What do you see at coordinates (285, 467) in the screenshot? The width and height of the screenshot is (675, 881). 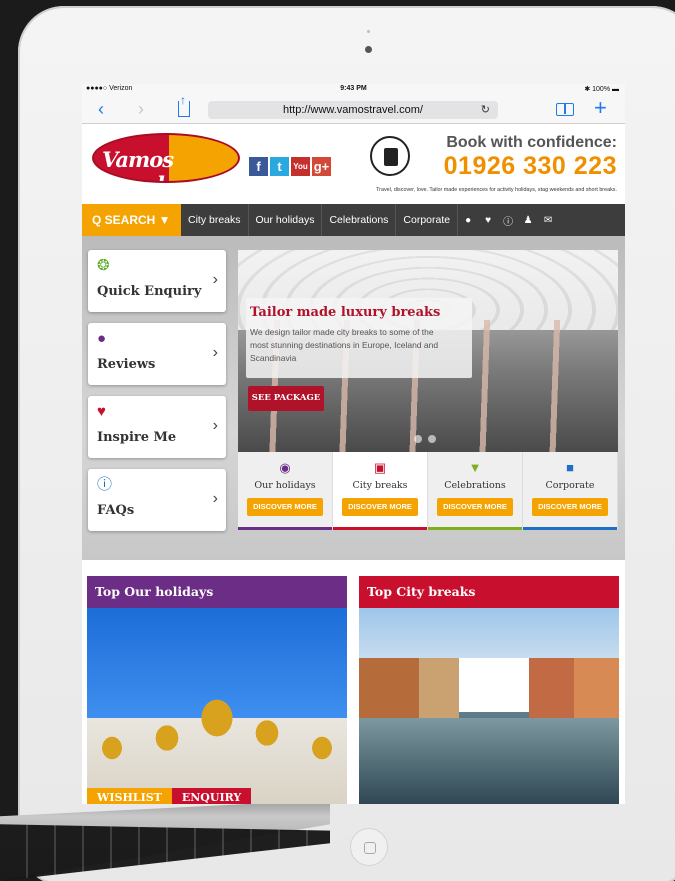 I see `map-pin-icon: ◉` at bounding box center [285, 467].